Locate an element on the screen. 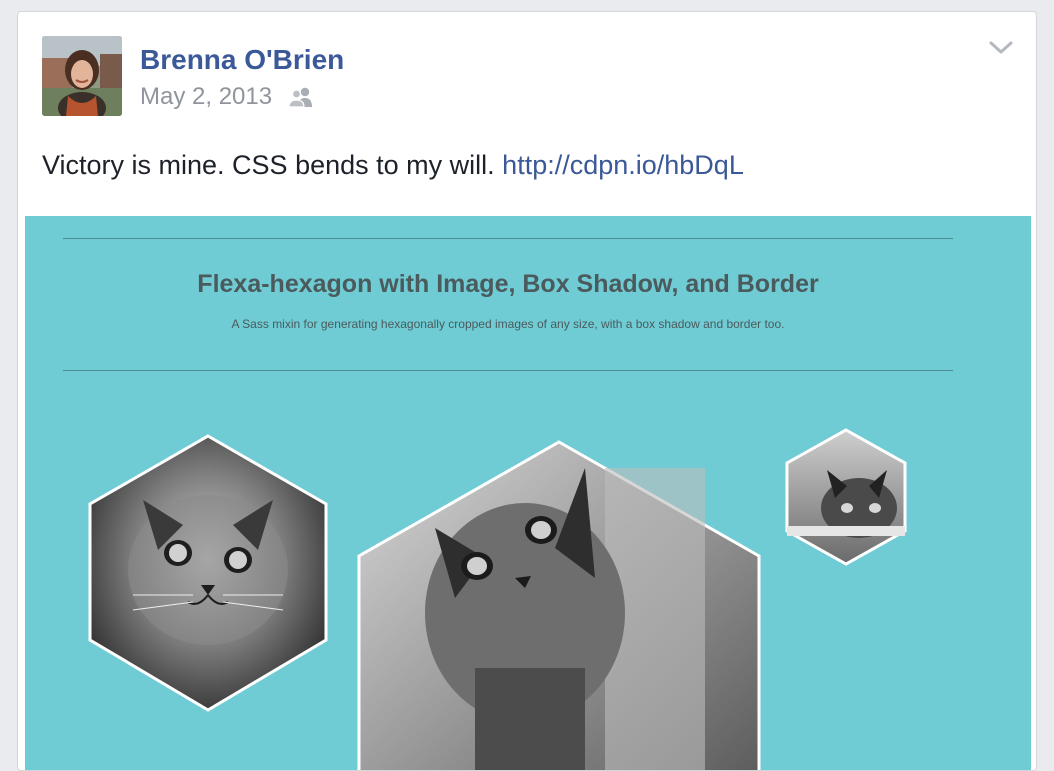  post-link: http://cdpn.io/hbDqL is located at coordinates (623, 165).